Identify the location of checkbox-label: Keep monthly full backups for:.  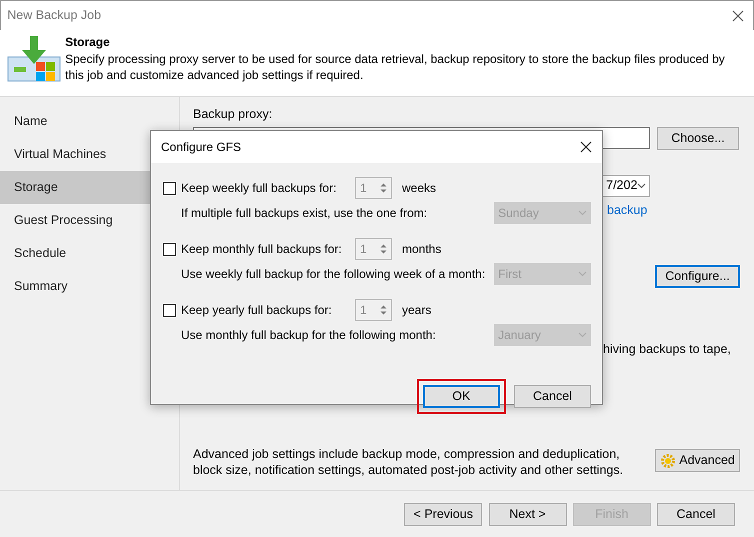
(262, 249).